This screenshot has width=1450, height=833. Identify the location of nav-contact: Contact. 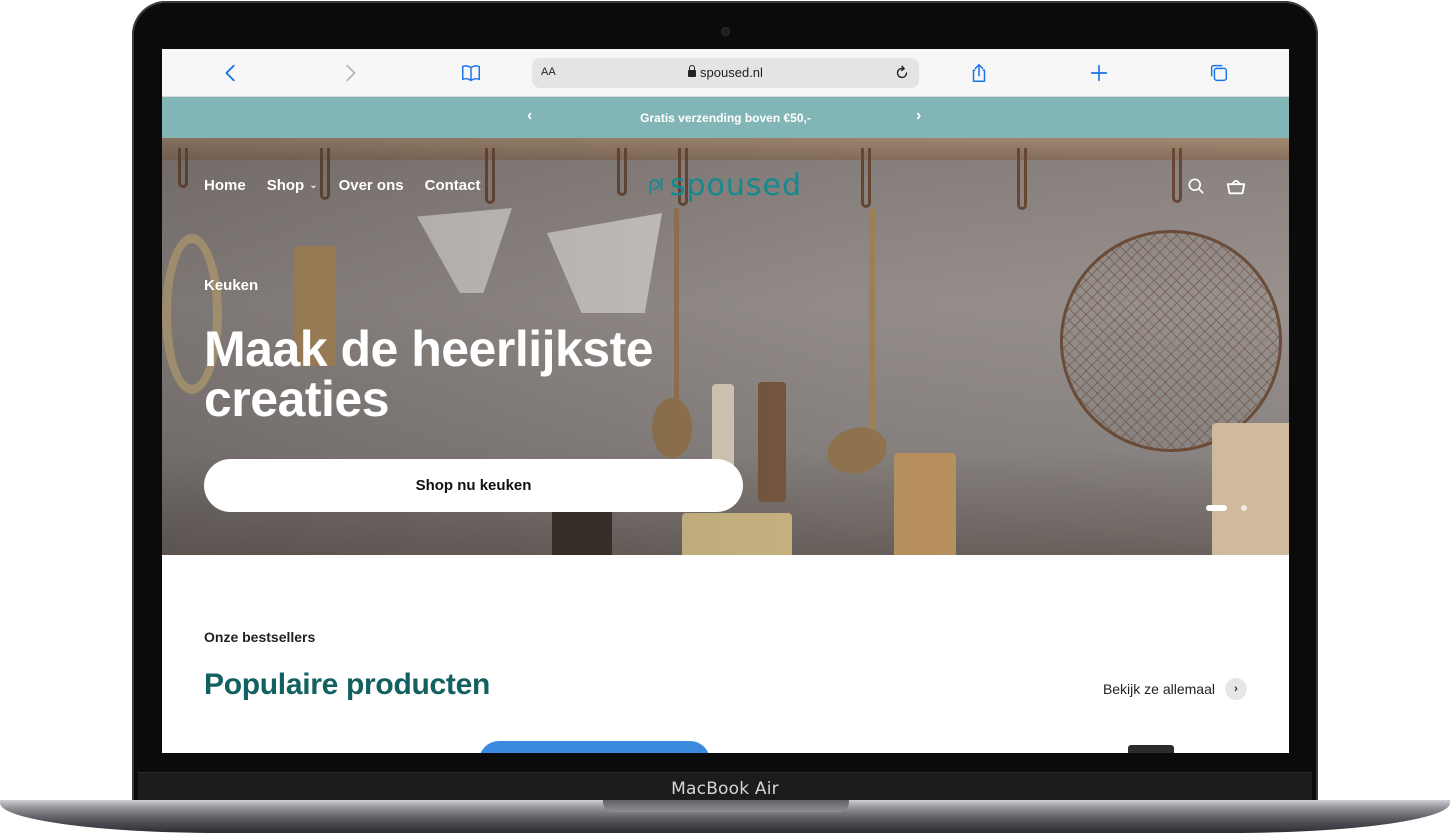
(453, 185).